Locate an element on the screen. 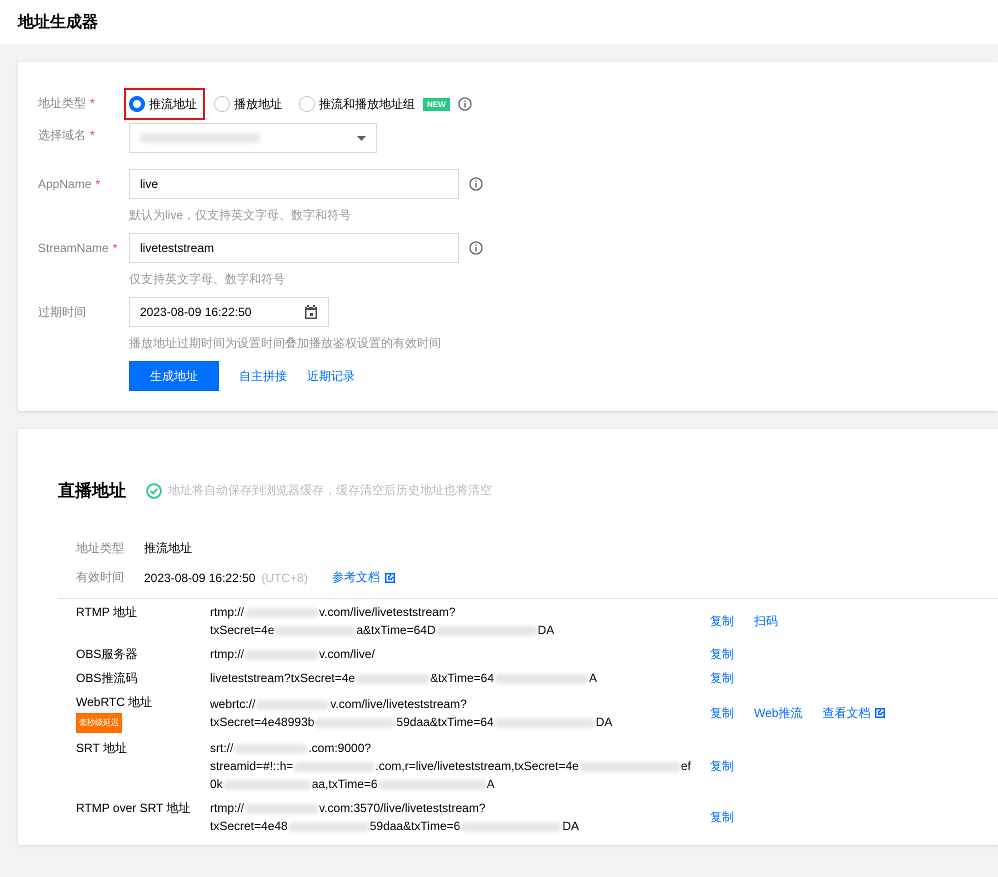 The height and width of the screenshot is (877, 998). page-title: 地址生成器 is located at coordinates (58, 22).